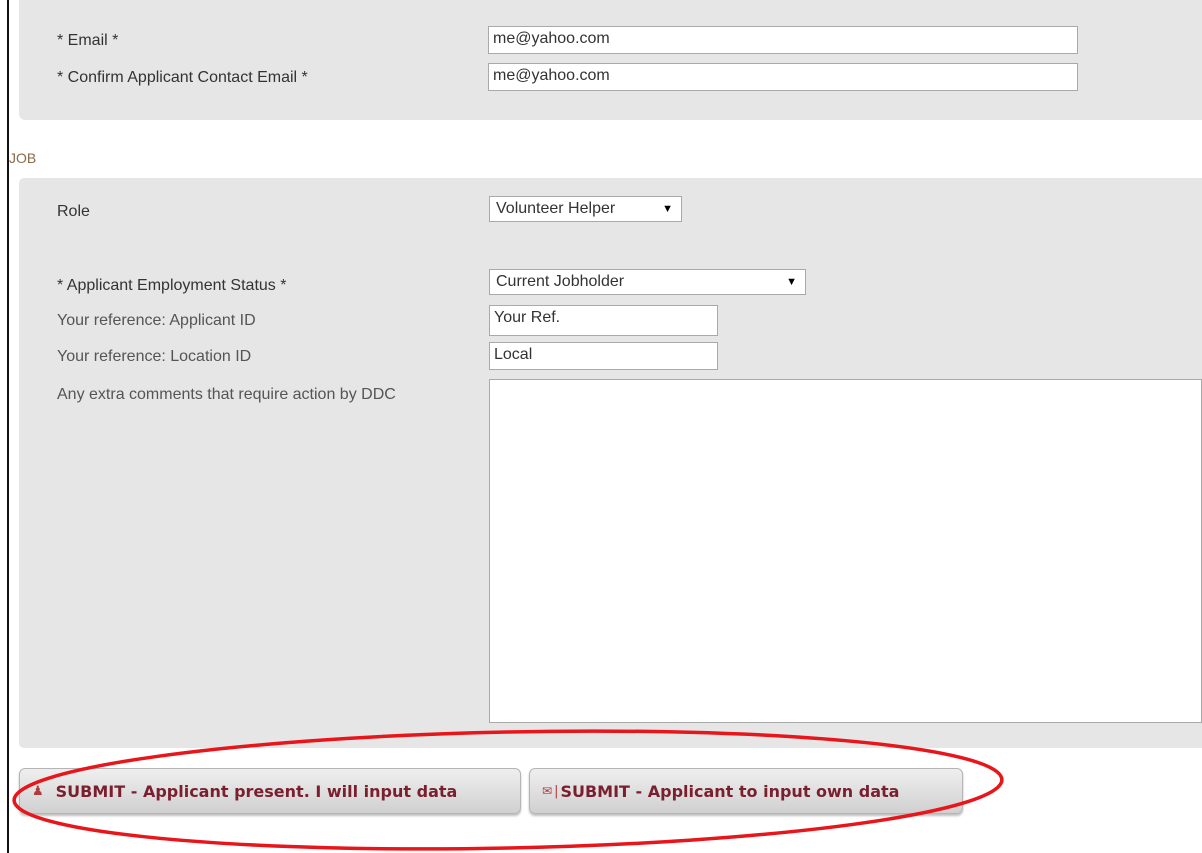 This screenshot has height=853, width=1202. Describe the element at coordinates (783, 77) in the screenshot. I see `confirm-email-field: me@yahoo.com` at that location.